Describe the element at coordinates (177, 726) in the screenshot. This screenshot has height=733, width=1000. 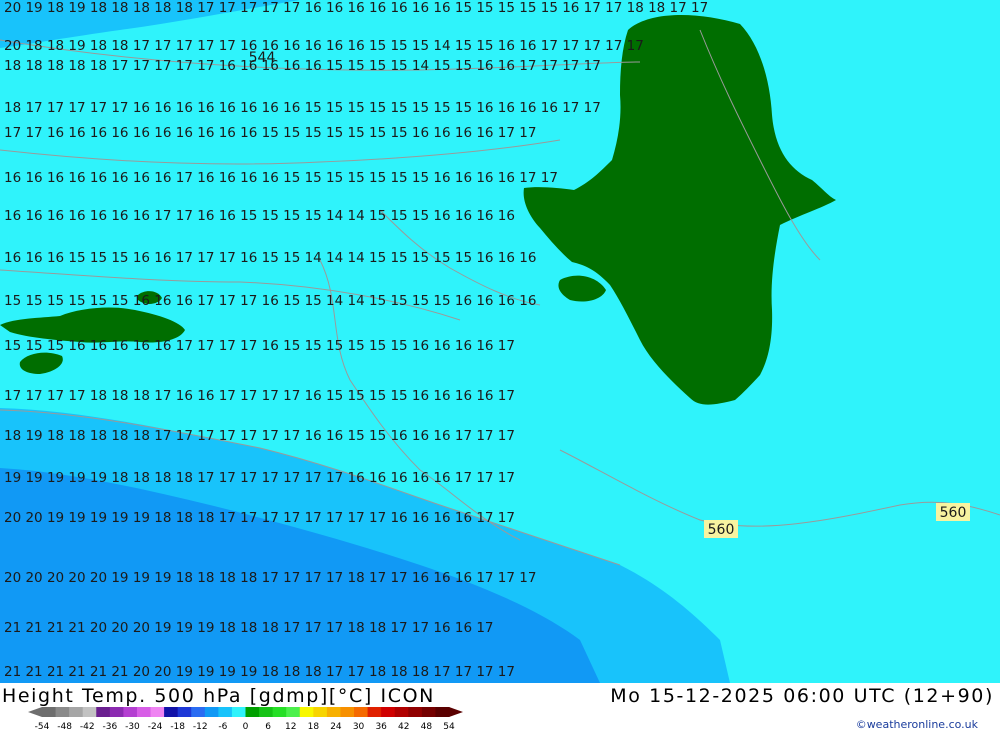
I see `legend-tick-label: -18` at that location.